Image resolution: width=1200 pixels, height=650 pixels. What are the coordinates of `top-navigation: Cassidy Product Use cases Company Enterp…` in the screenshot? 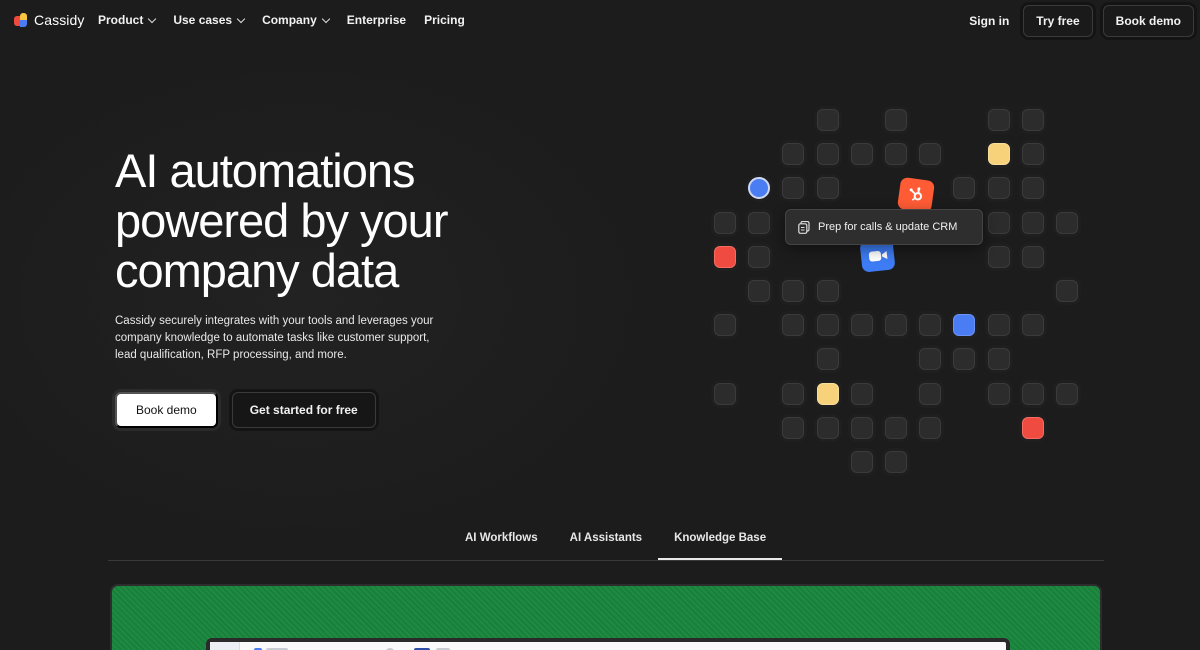 It's located at (600, 21).